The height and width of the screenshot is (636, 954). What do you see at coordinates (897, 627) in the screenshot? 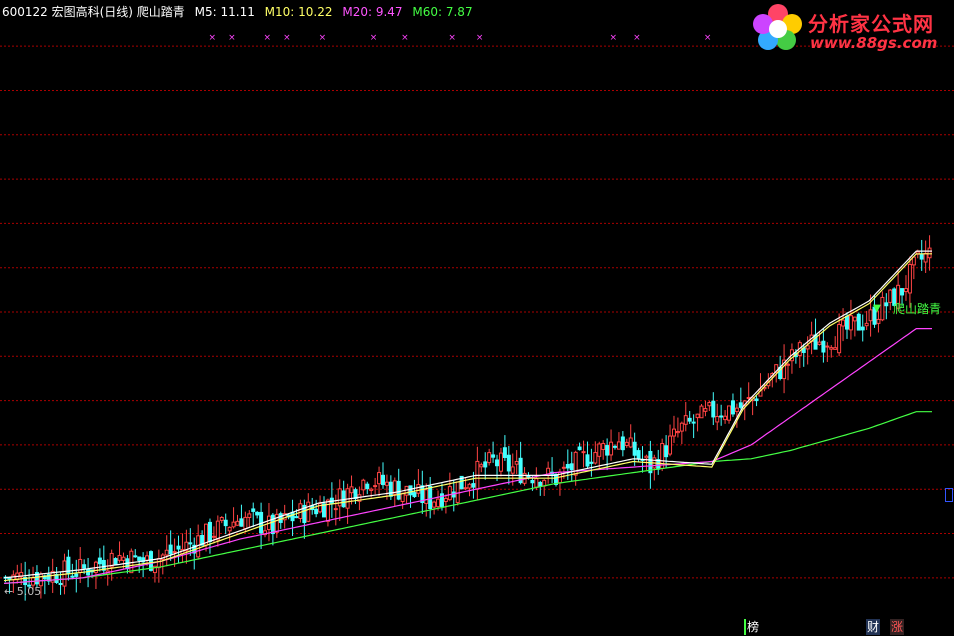
I see `gain-button: 涨` at bounding box center [897, 627].